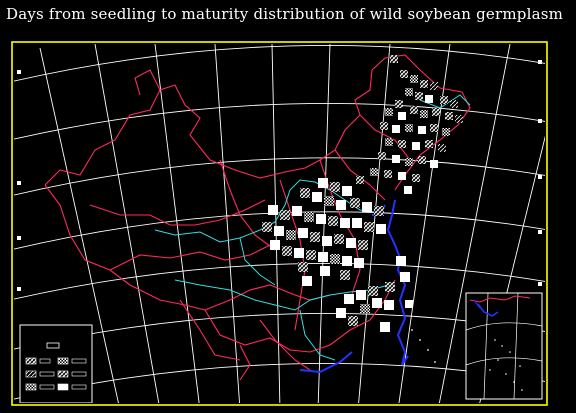  What do you see at coordinates (504, 346) in the screenshot?
I see `inset-map` at bounding box center [504, 346].